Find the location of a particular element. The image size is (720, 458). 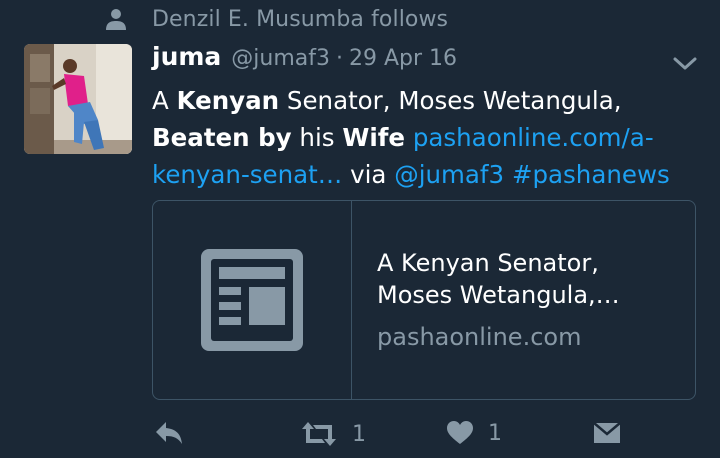

action-bar: 1 1 is located at coordinates (360, 436).